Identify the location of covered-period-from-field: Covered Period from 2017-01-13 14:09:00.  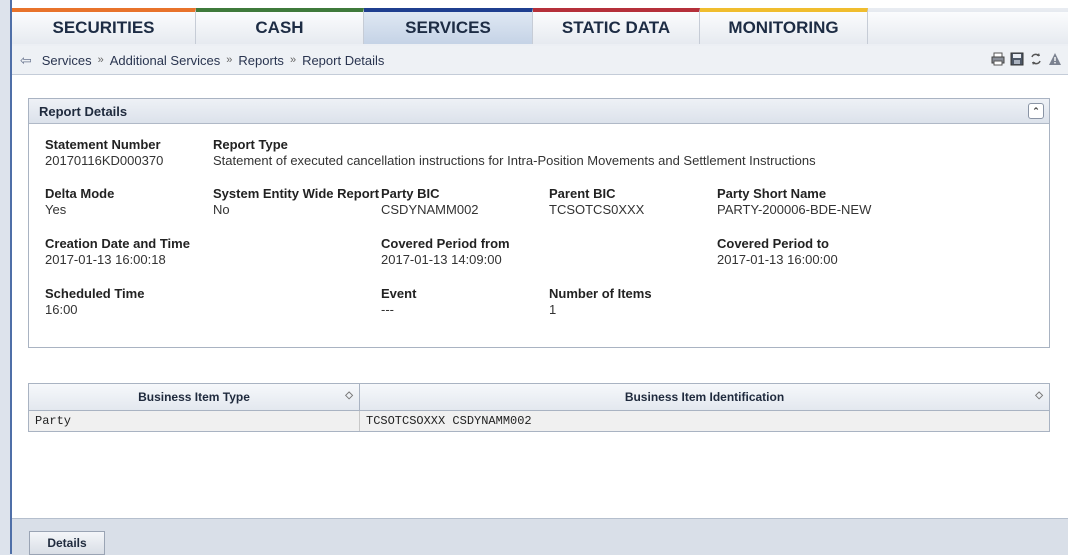
(445, 252).